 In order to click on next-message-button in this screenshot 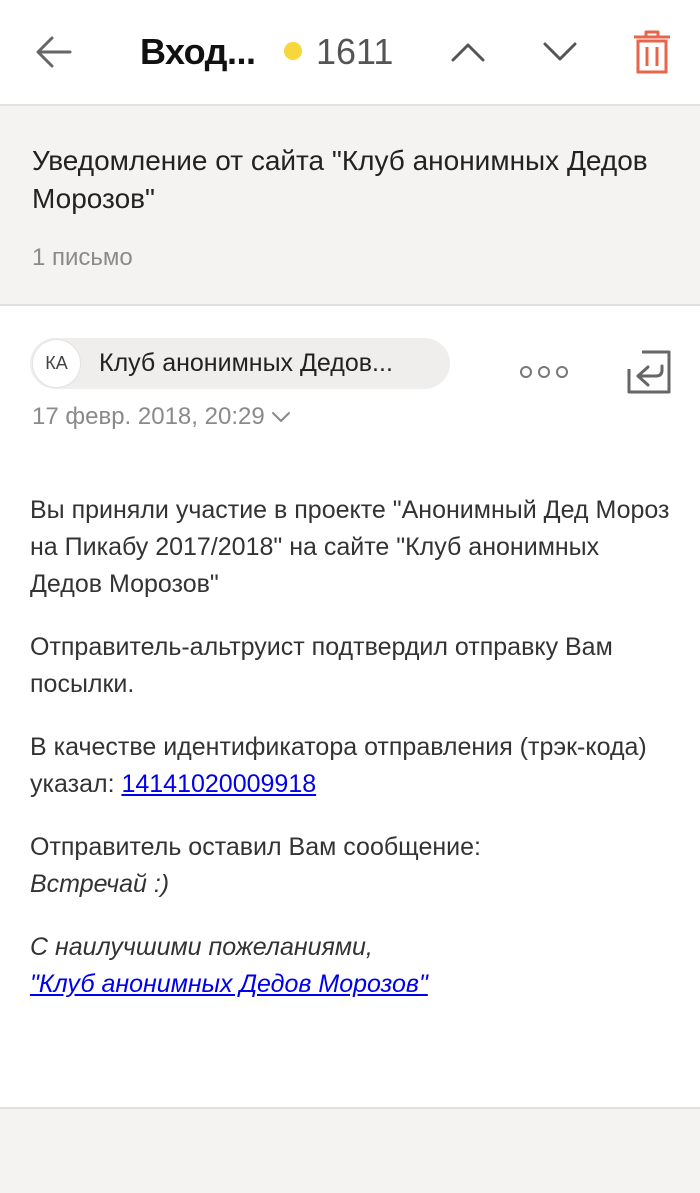, I will do `click(560, 52)`.